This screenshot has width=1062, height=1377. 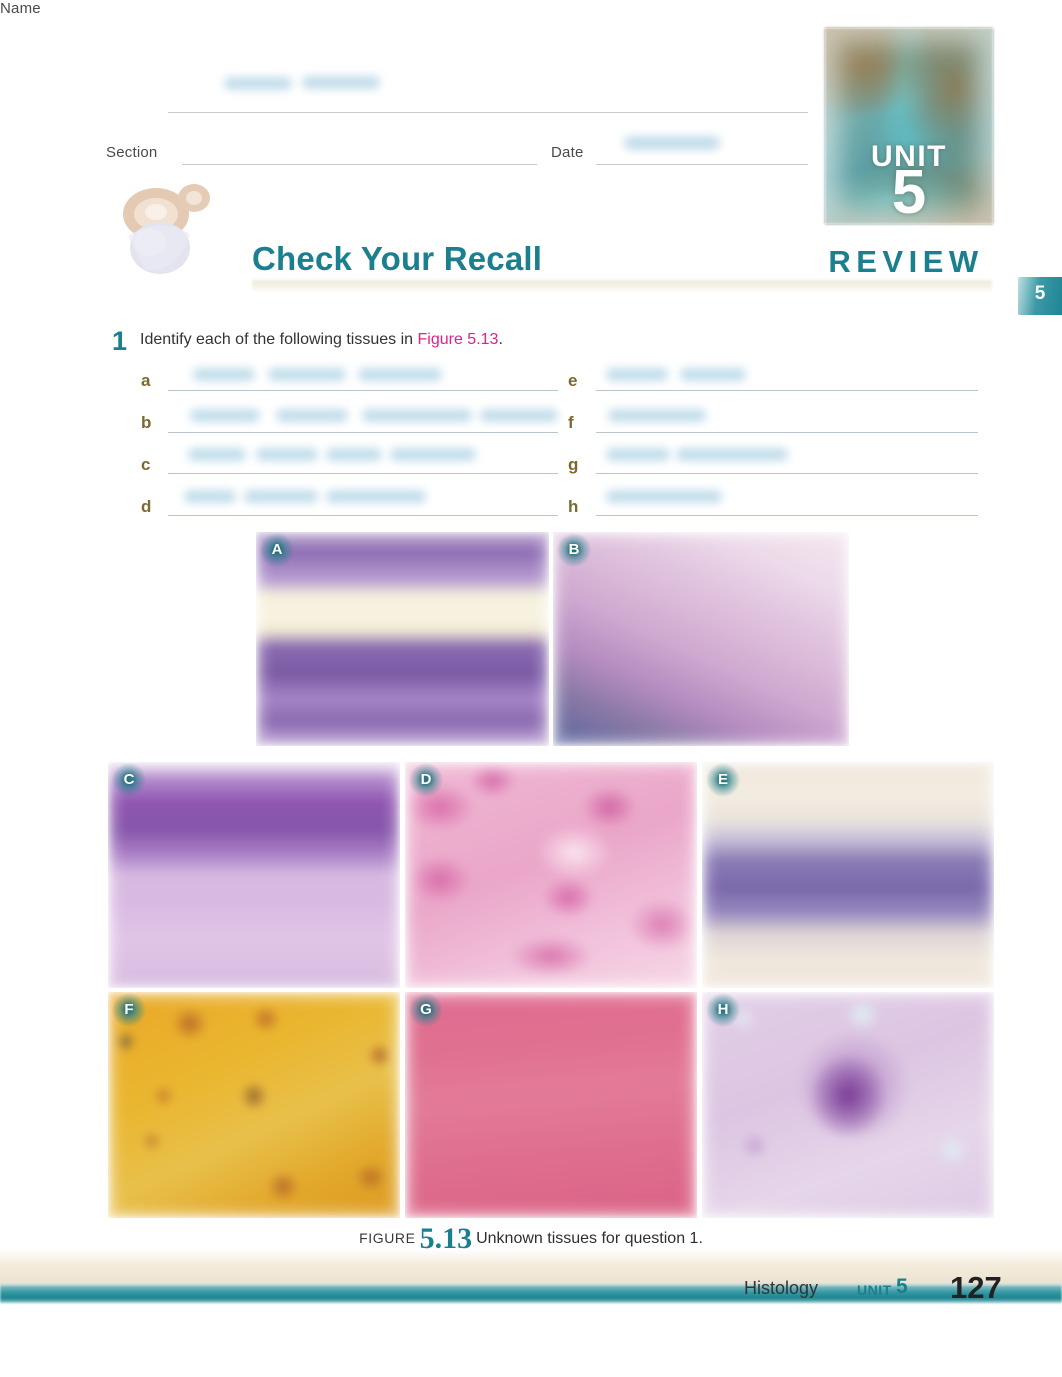 What do you see at coordinates (787, 473) in the screenshot?
I see `answer-rule-g` at bounding box center [787, 473].